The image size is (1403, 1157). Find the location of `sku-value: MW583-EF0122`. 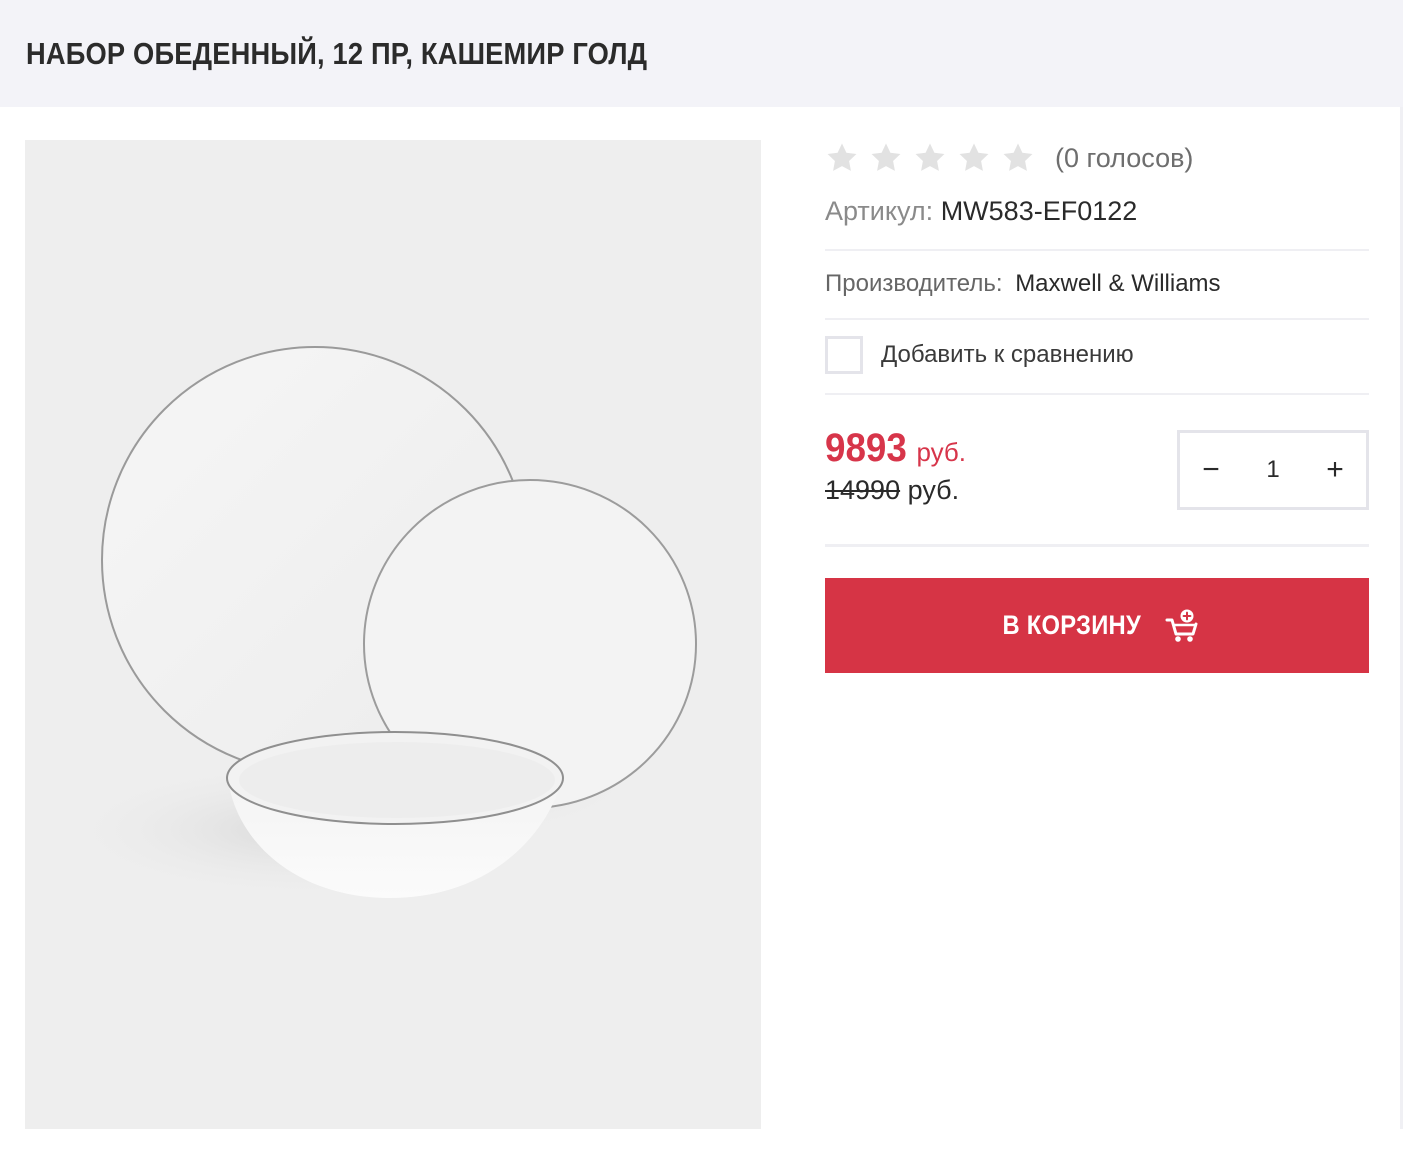

sku-value: MW583-EF0122 is located at coordinates (1039, 211).